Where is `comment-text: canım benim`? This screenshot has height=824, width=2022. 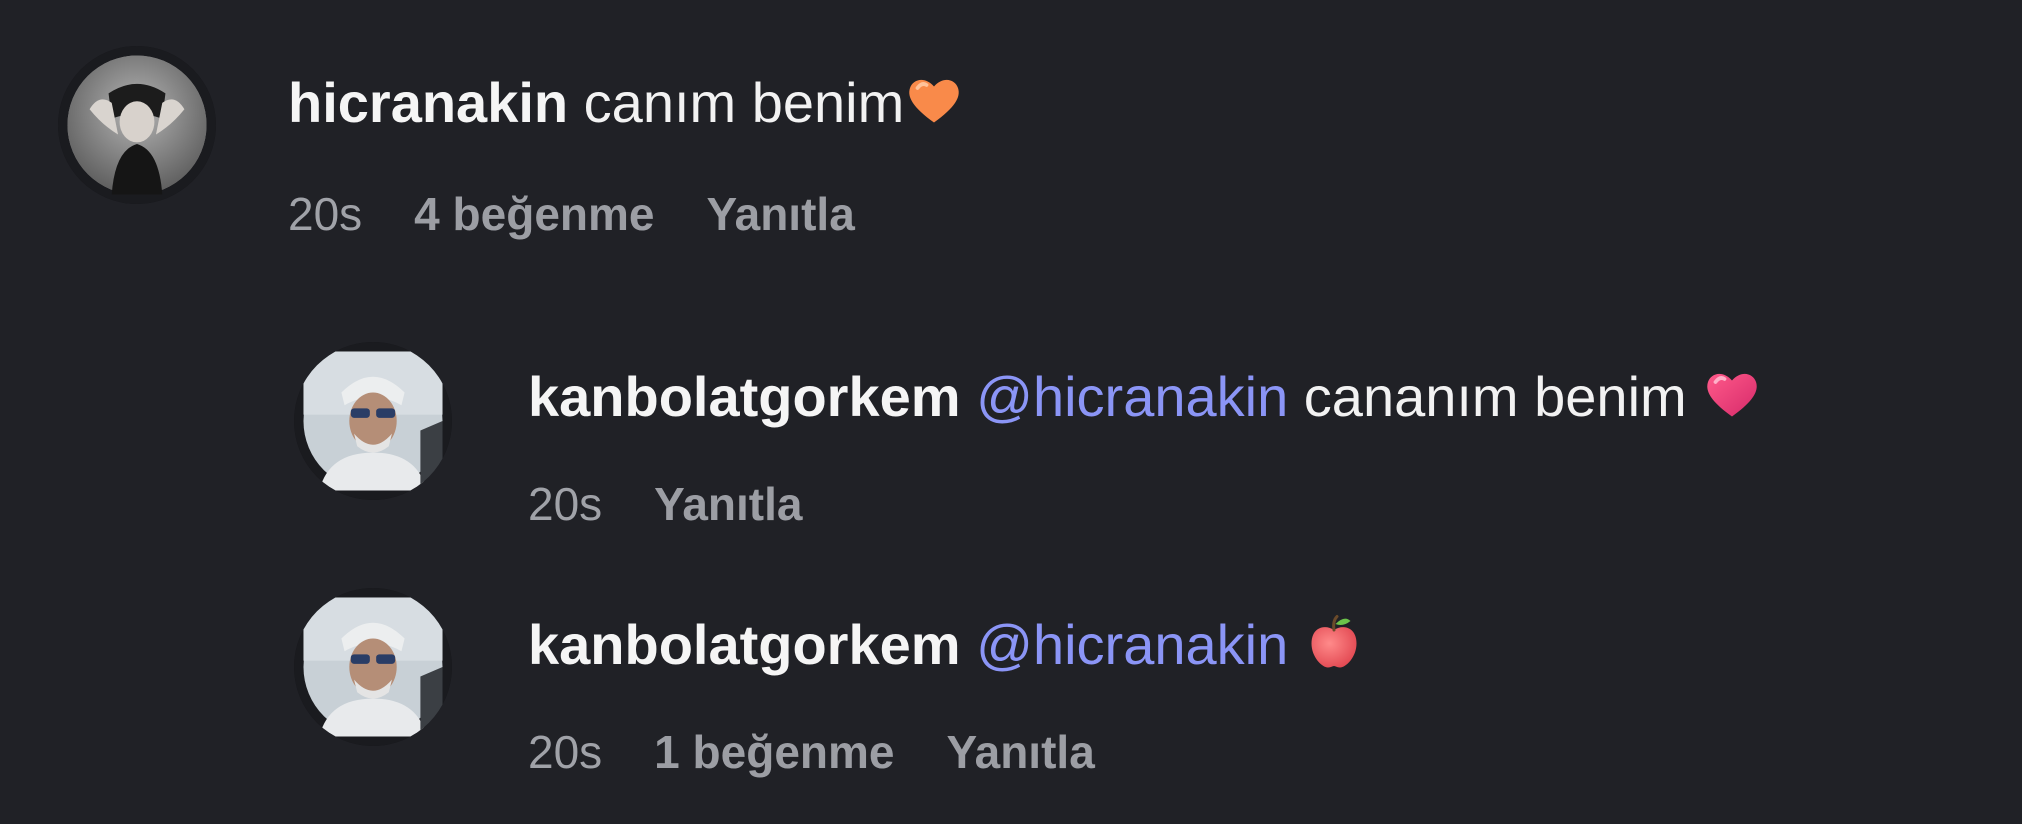 comment-text: canım benim is located at coordinates (744, 102).